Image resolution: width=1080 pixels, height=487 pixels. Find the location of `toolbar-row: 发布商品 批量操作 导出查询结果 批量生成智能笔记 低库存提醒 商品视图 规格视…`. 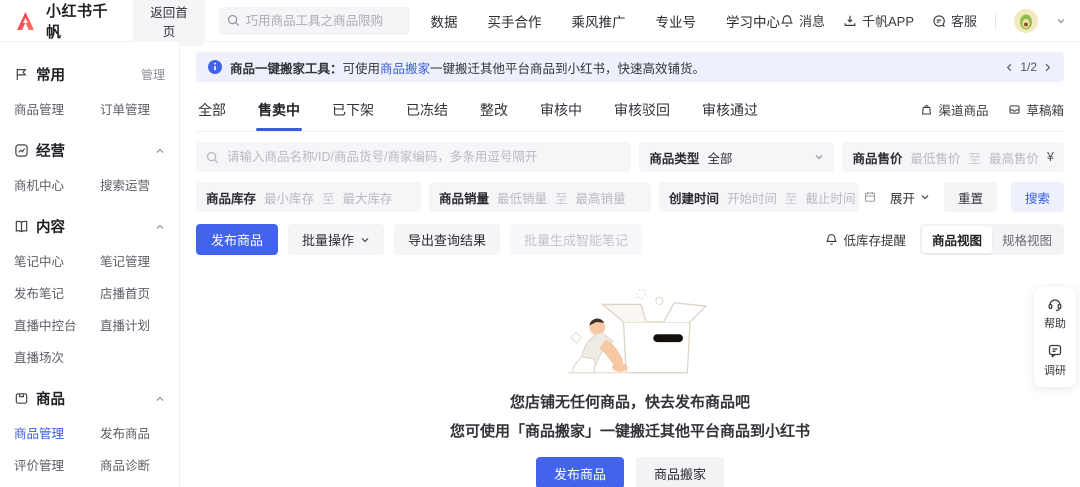

toolbar-row: 发布商品 批量操作 导出查询结果 批量生成智能笔记 低库存提醒 商品视图 规格视… is located at coordinates (630, 239).